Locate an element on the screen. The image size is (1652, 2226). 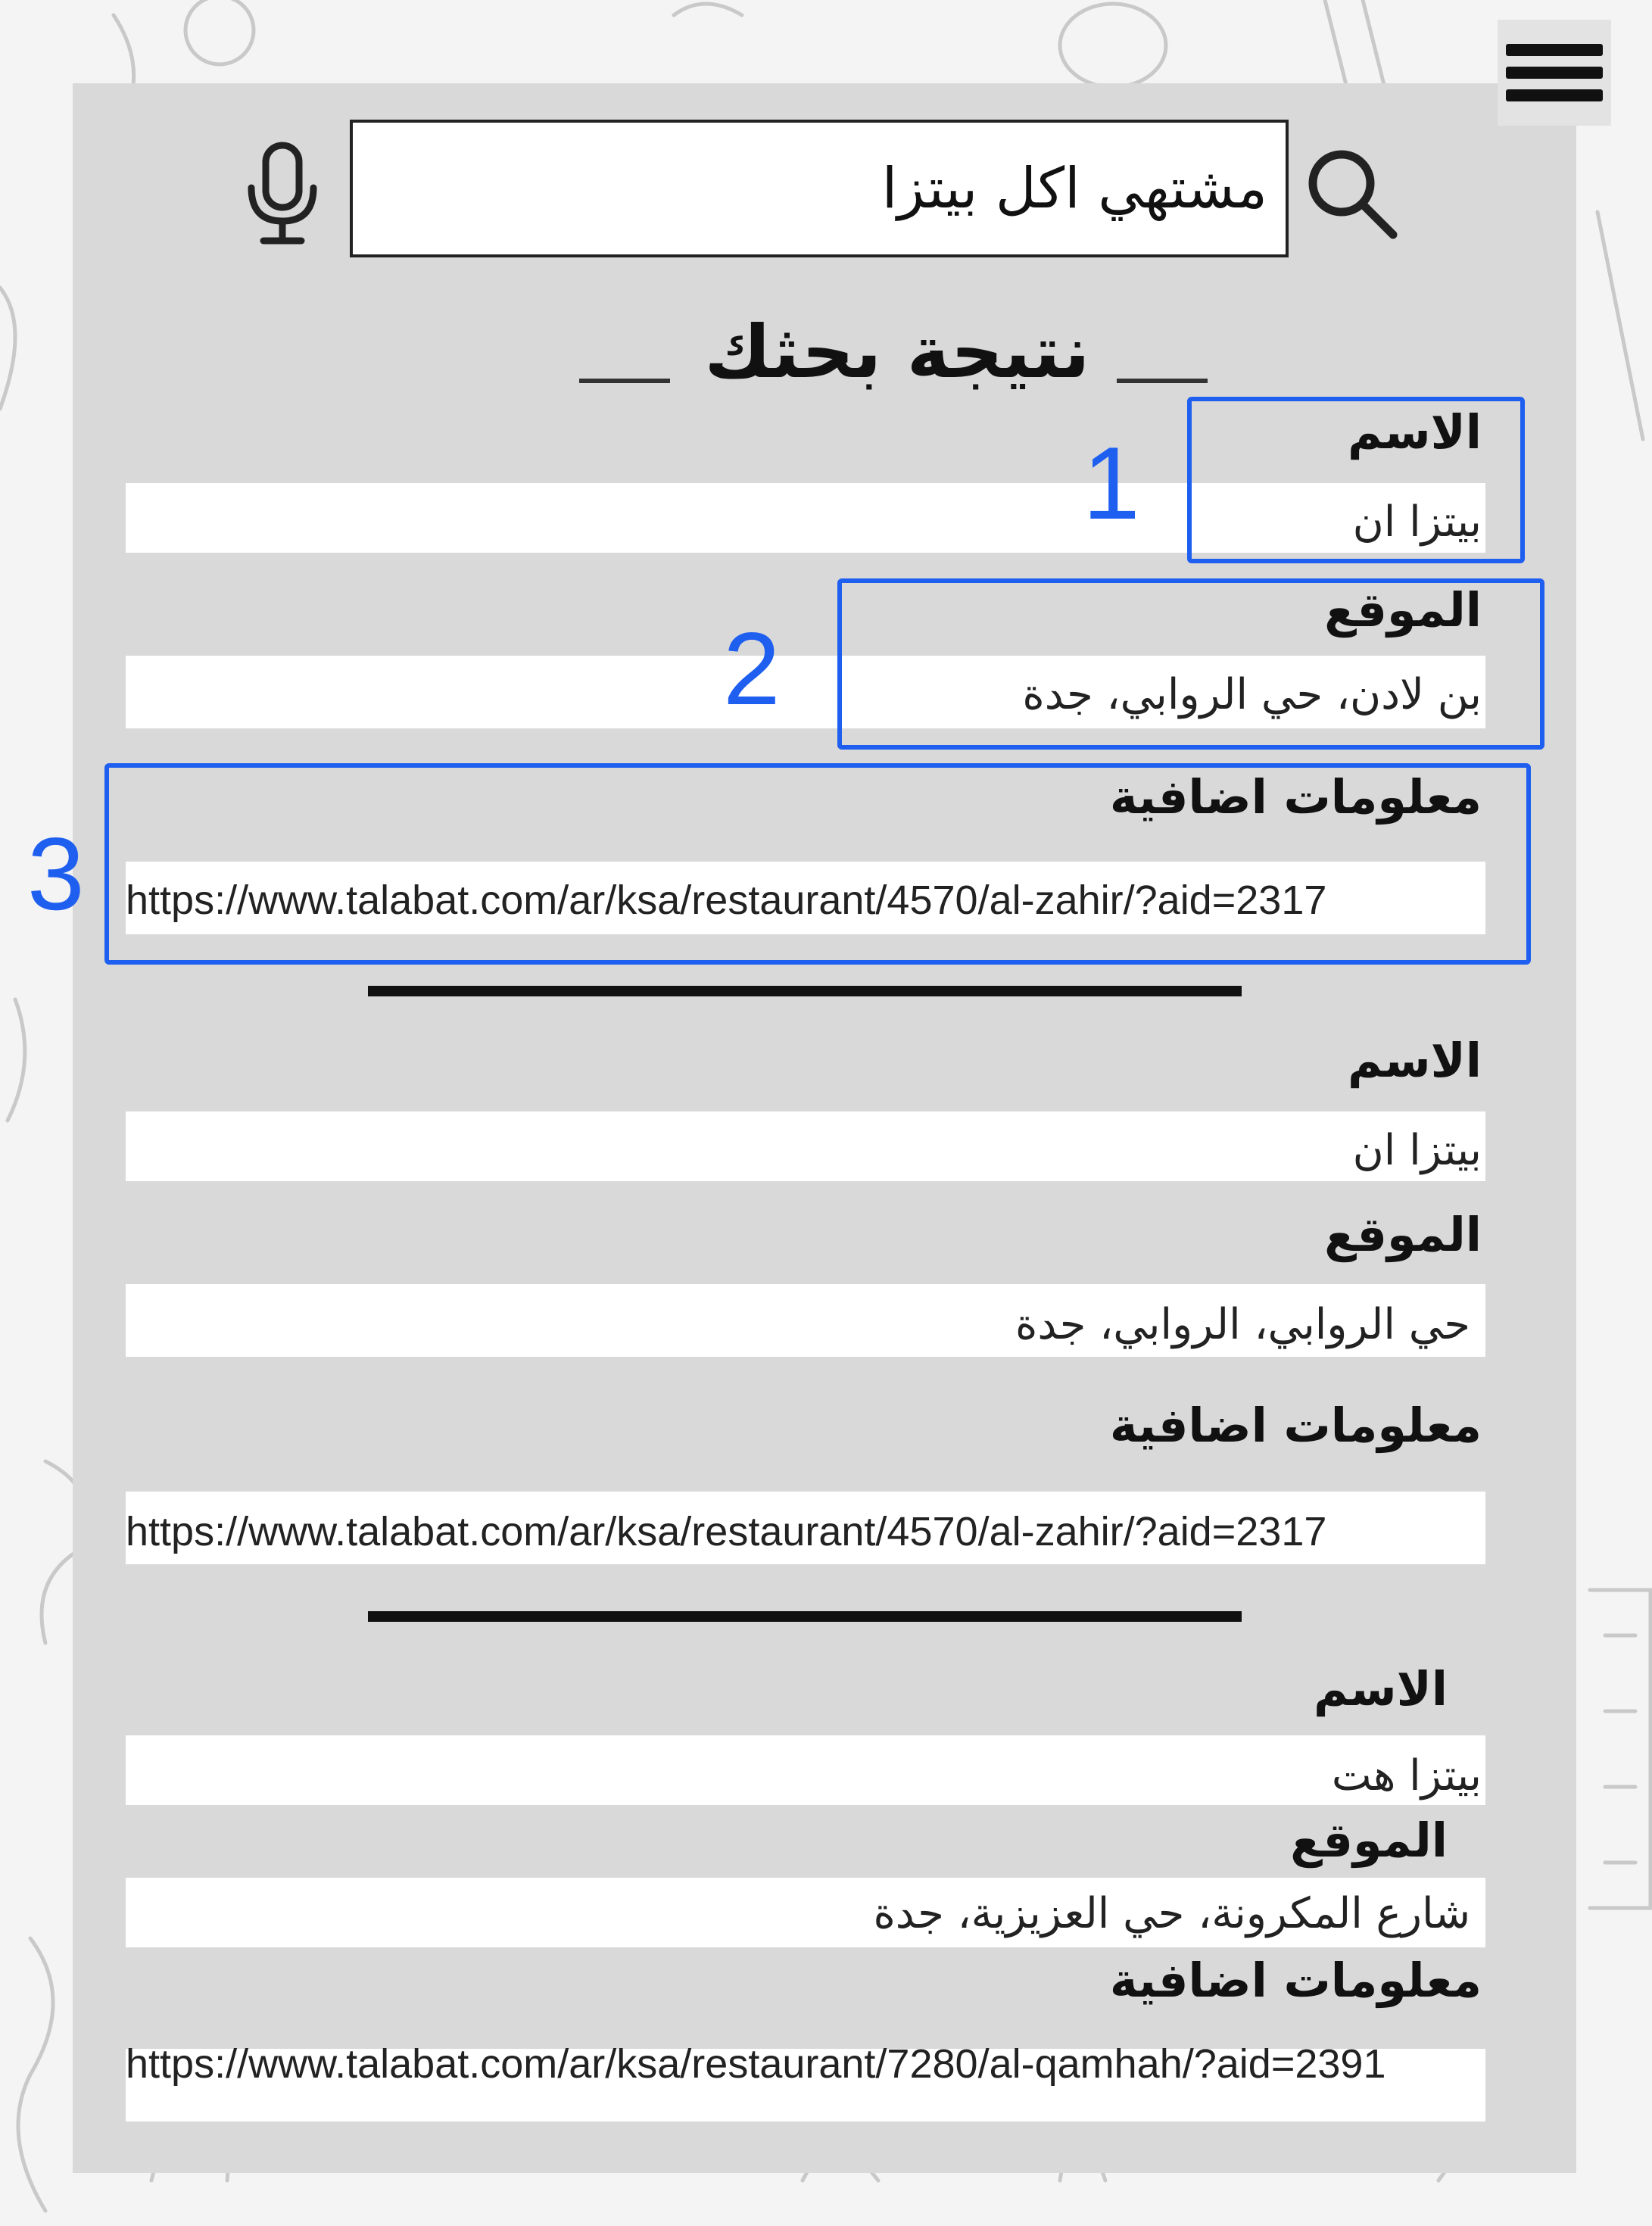
annotation-number-3: 3 is located at coordinates (56, 873).